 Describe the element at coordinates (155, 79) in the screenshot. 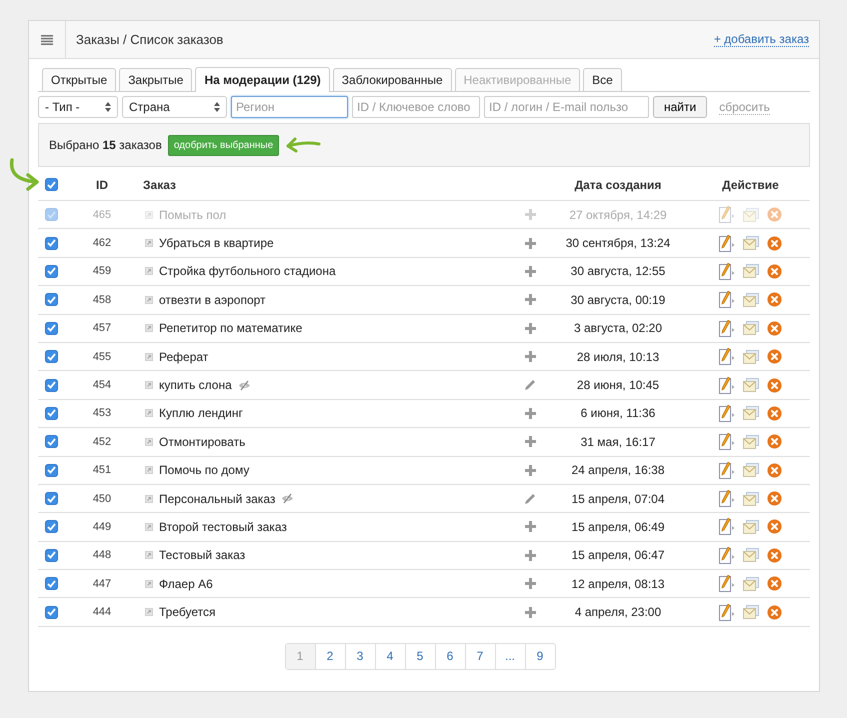

I see `tab: Закрытые` at that location.